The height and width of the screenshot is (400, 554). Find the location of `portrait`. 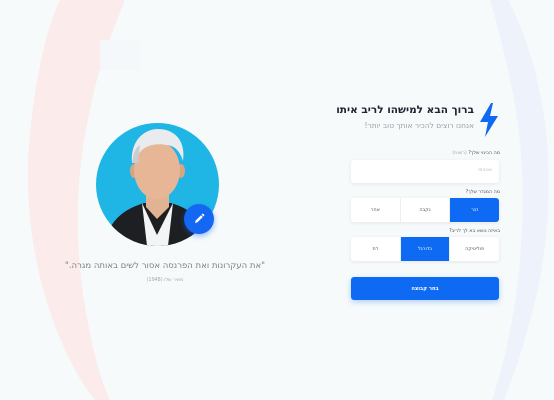

portrait is located at coordinates (157, 184).